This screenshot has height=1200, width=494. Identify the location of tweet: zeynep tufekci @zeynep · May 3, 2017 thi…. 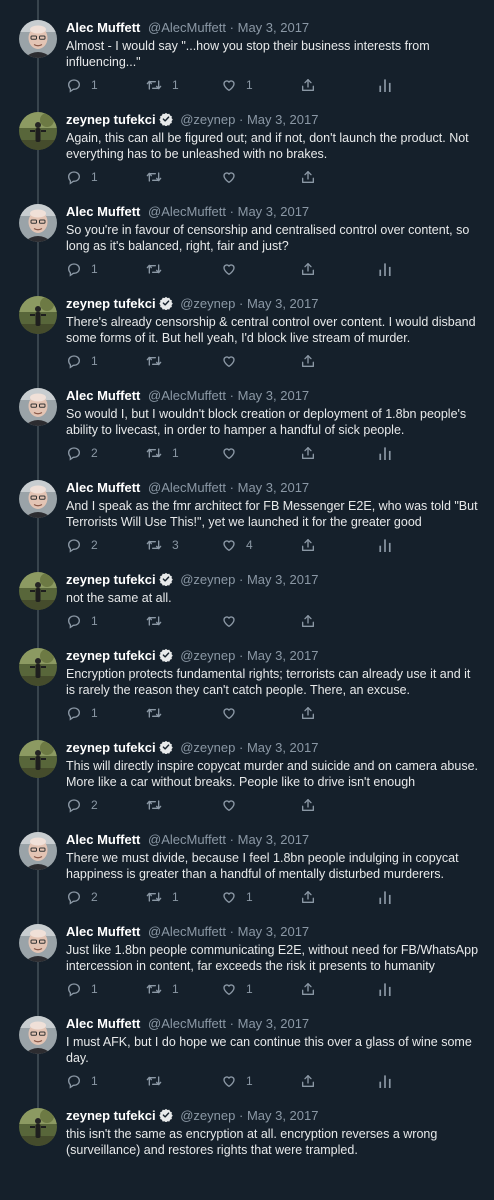
(247, 1151).